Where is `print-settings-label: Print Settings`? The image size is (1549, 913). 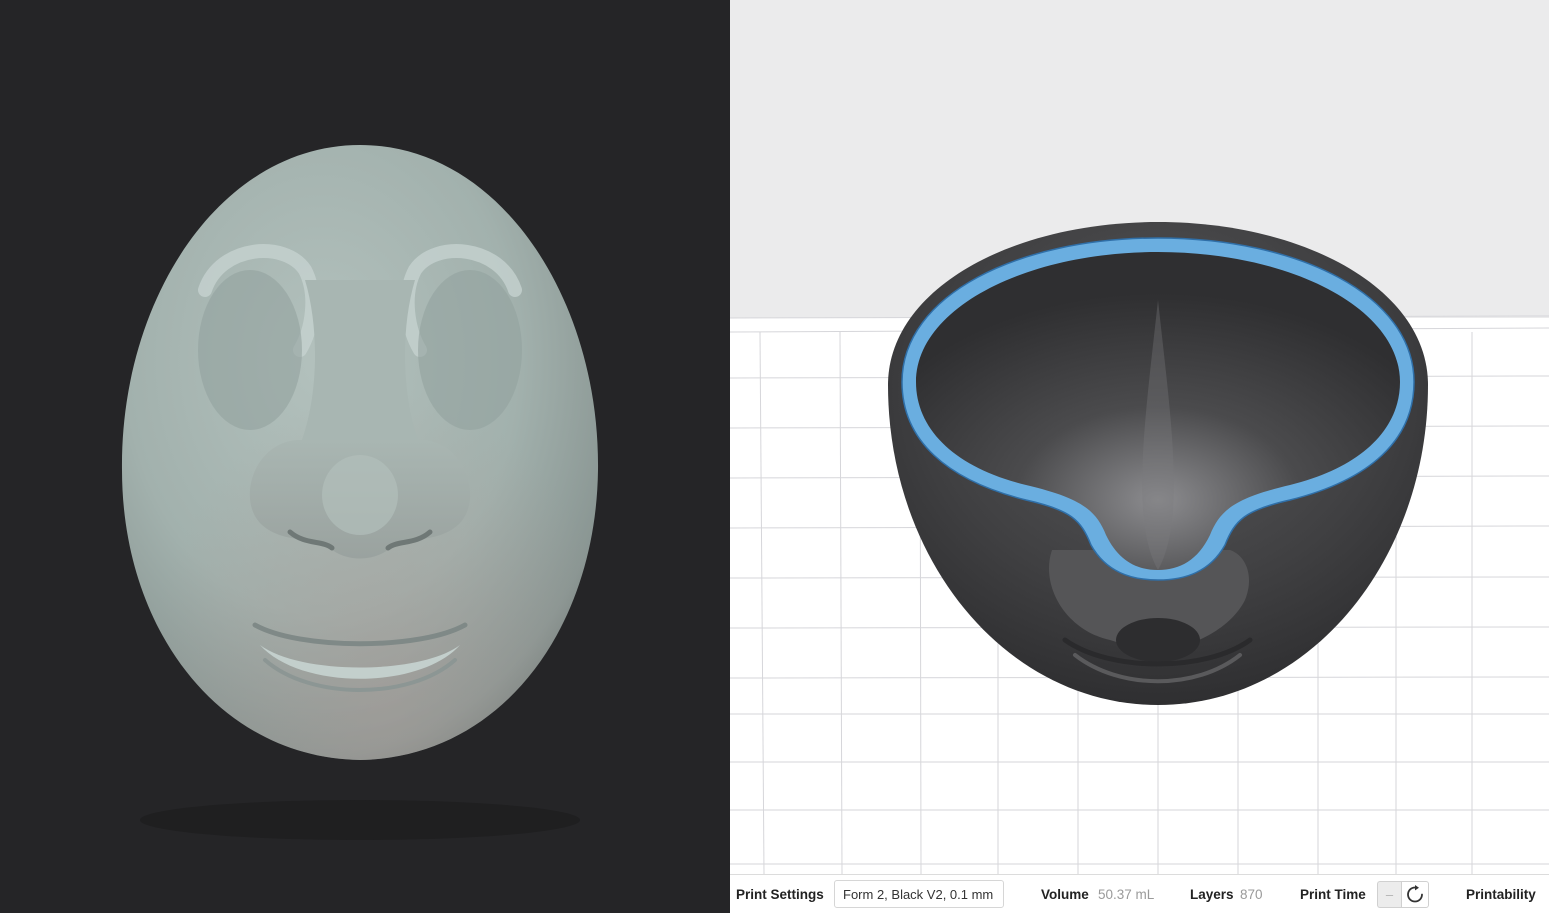
print-settings-label: Print Settings is located at coordinates (780, 894).